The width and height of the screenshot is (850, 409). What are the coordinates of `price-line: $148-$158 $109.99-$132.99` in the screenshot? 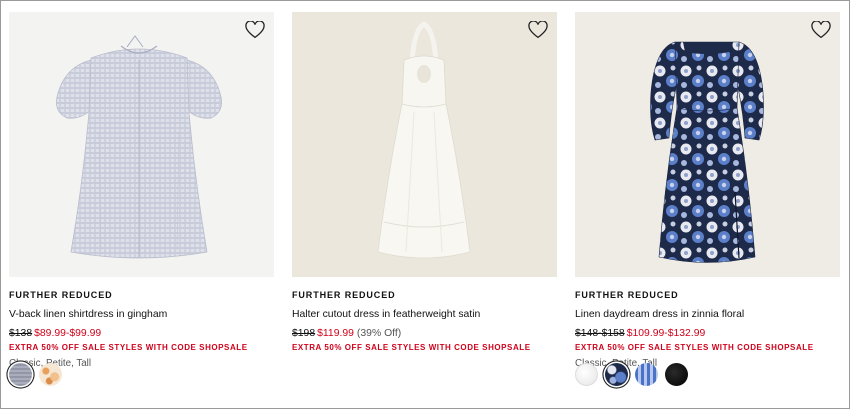 It's located at (707, 333).